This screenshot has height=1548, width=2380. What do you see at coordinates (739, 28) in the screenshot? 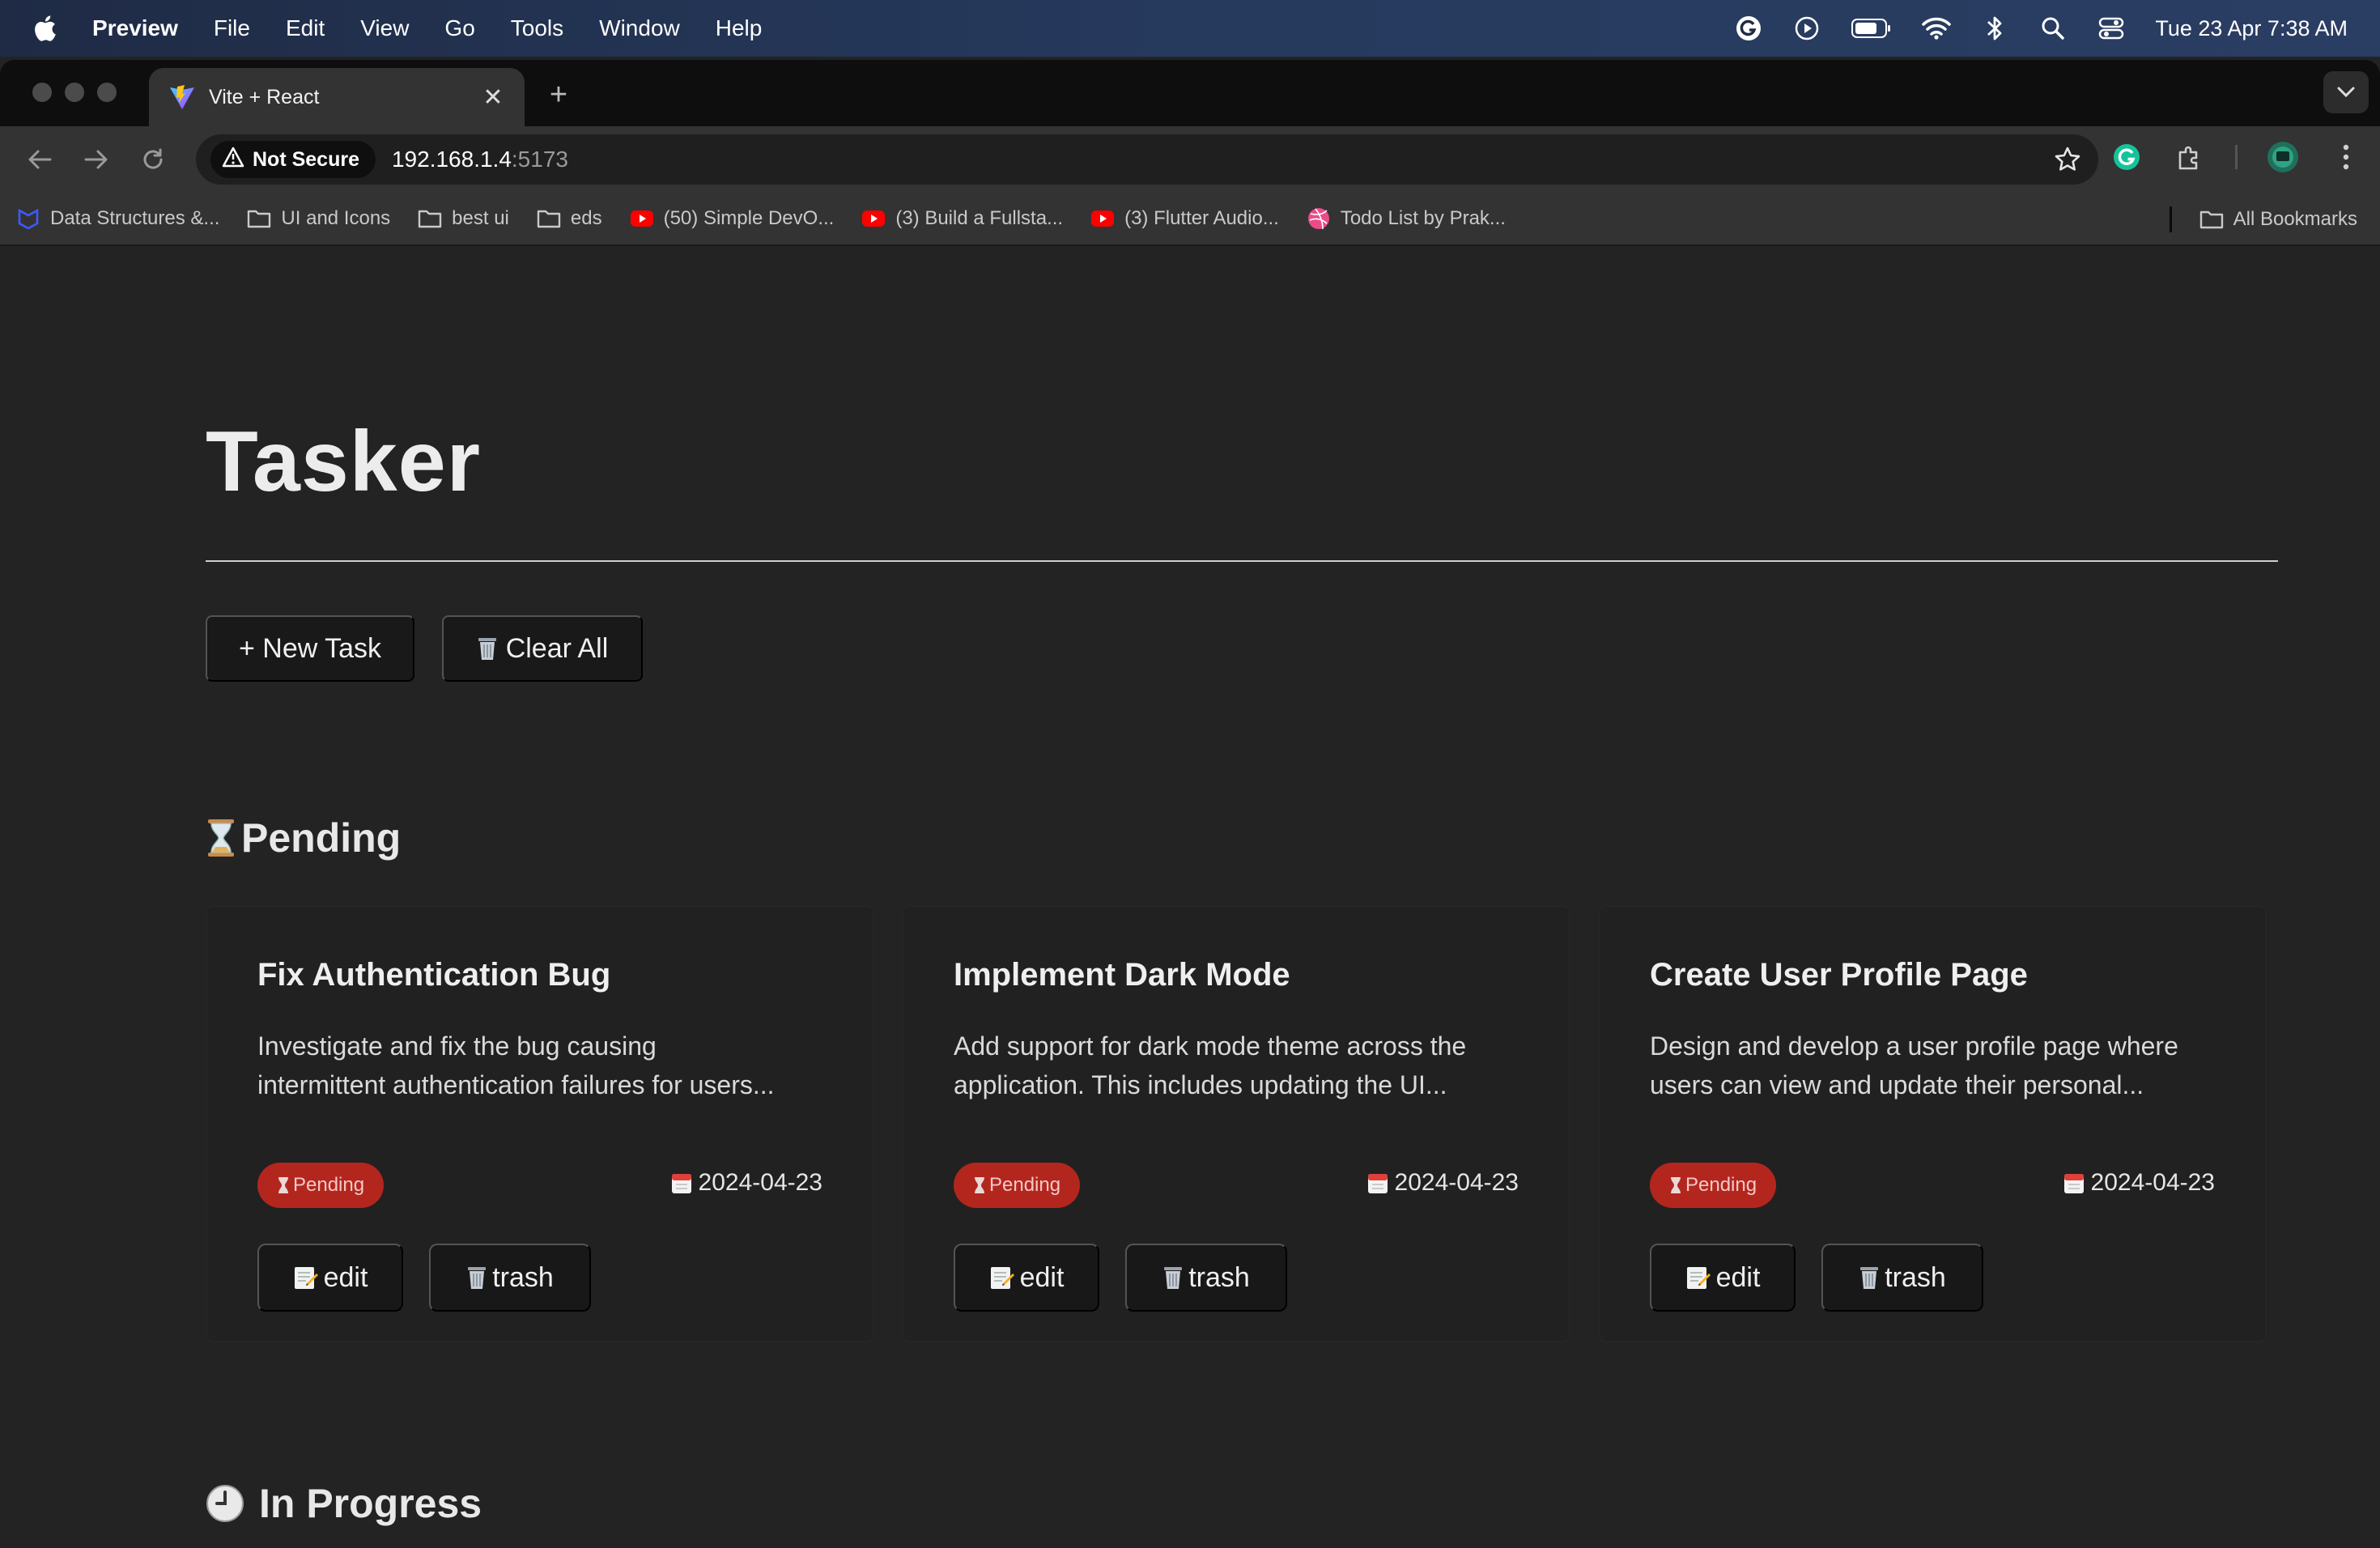
I see `menu-help: Help` at bounding box center [739, 28].